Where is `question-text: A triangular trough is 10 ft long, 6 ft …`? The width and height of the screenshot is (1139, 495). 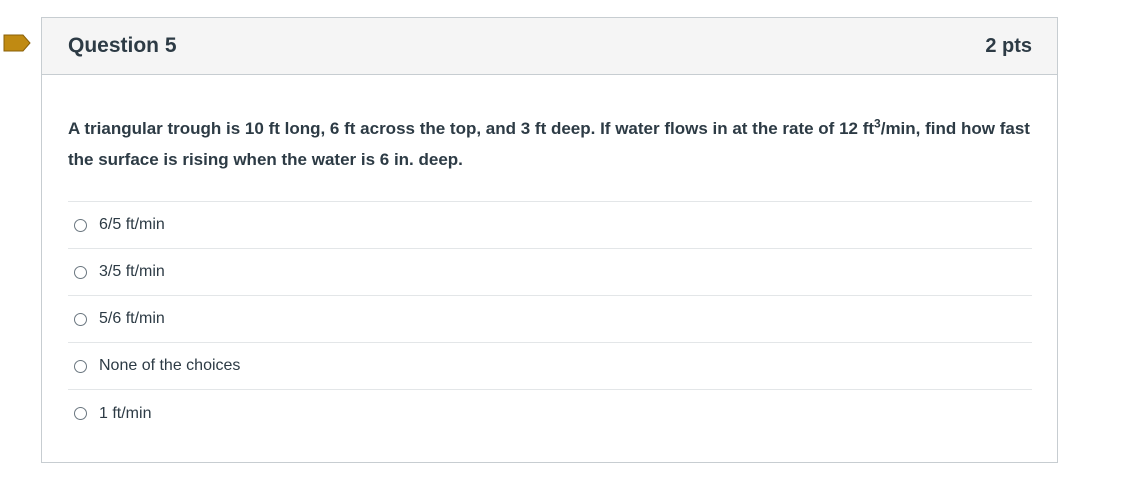
question-text: A triangular trough is 10 ft long, 6 ft … is located at coordinates (550, 144).